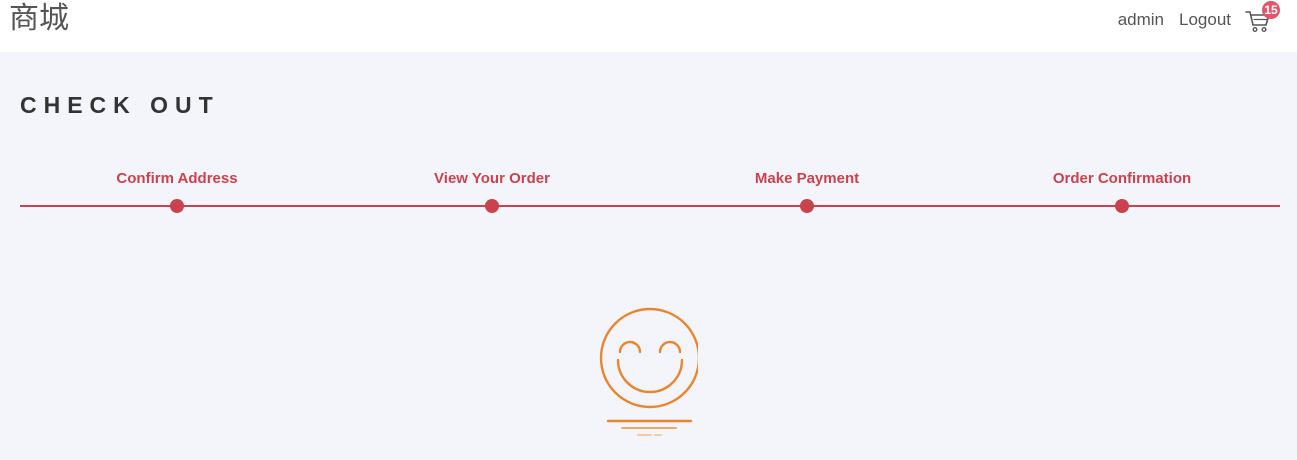 The image size is (1297, 460). I want to click on logout-link: Logout, so click(1205, 20).